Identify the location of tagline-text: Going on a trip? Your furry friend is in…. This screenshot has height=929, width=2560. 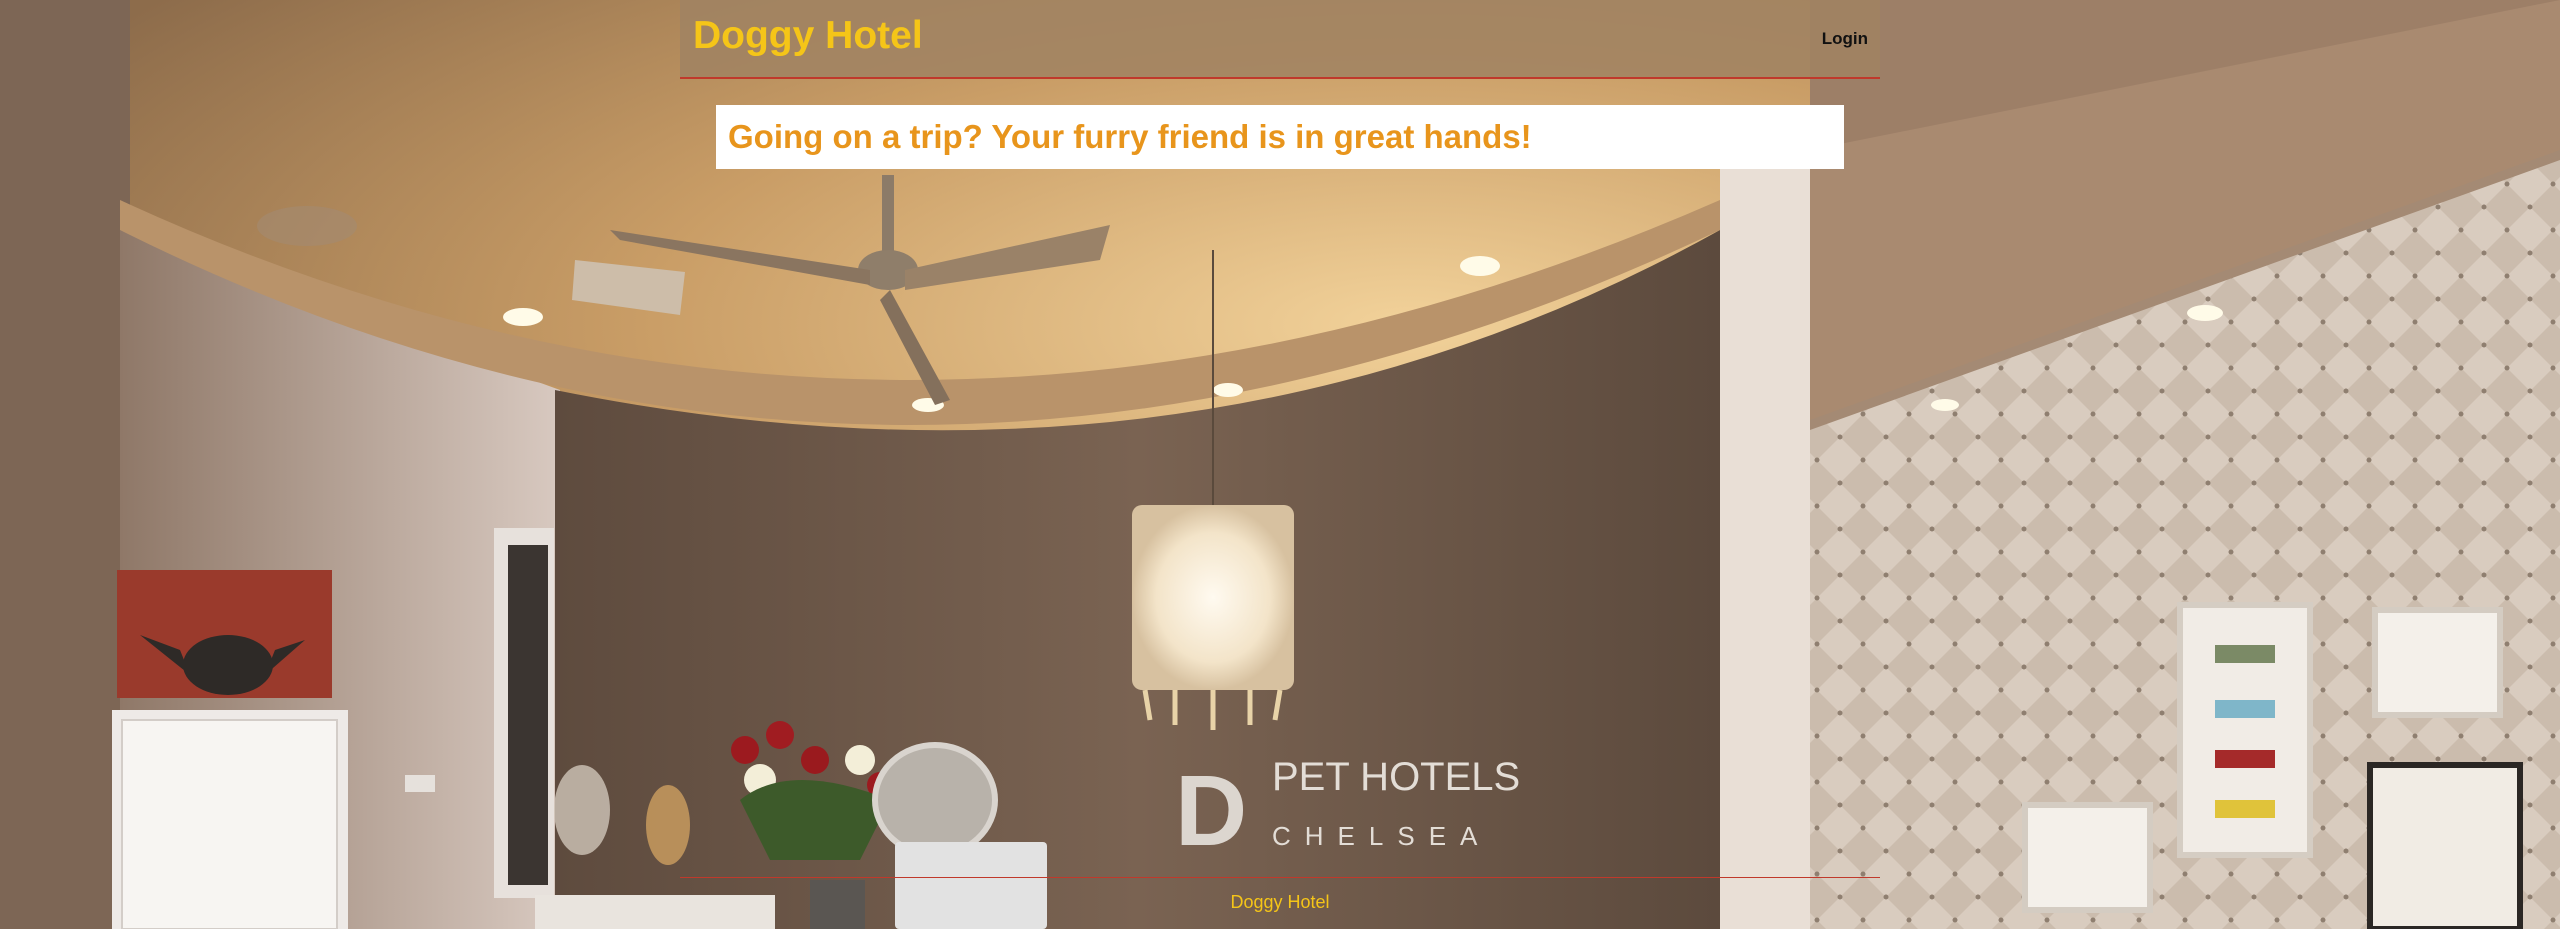
(1130, 136).